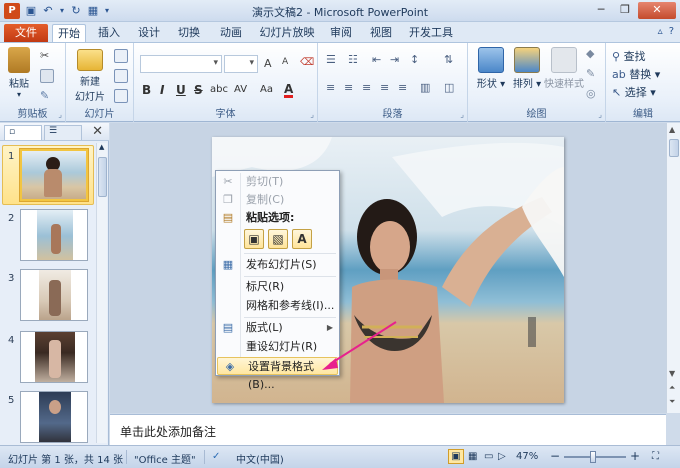 The width and height of the screenshot is (680, 468). Describe the element at coordinates (287, 33) in the screenshot. I see `tab-slideshow: 幻灯片放映` at that location.